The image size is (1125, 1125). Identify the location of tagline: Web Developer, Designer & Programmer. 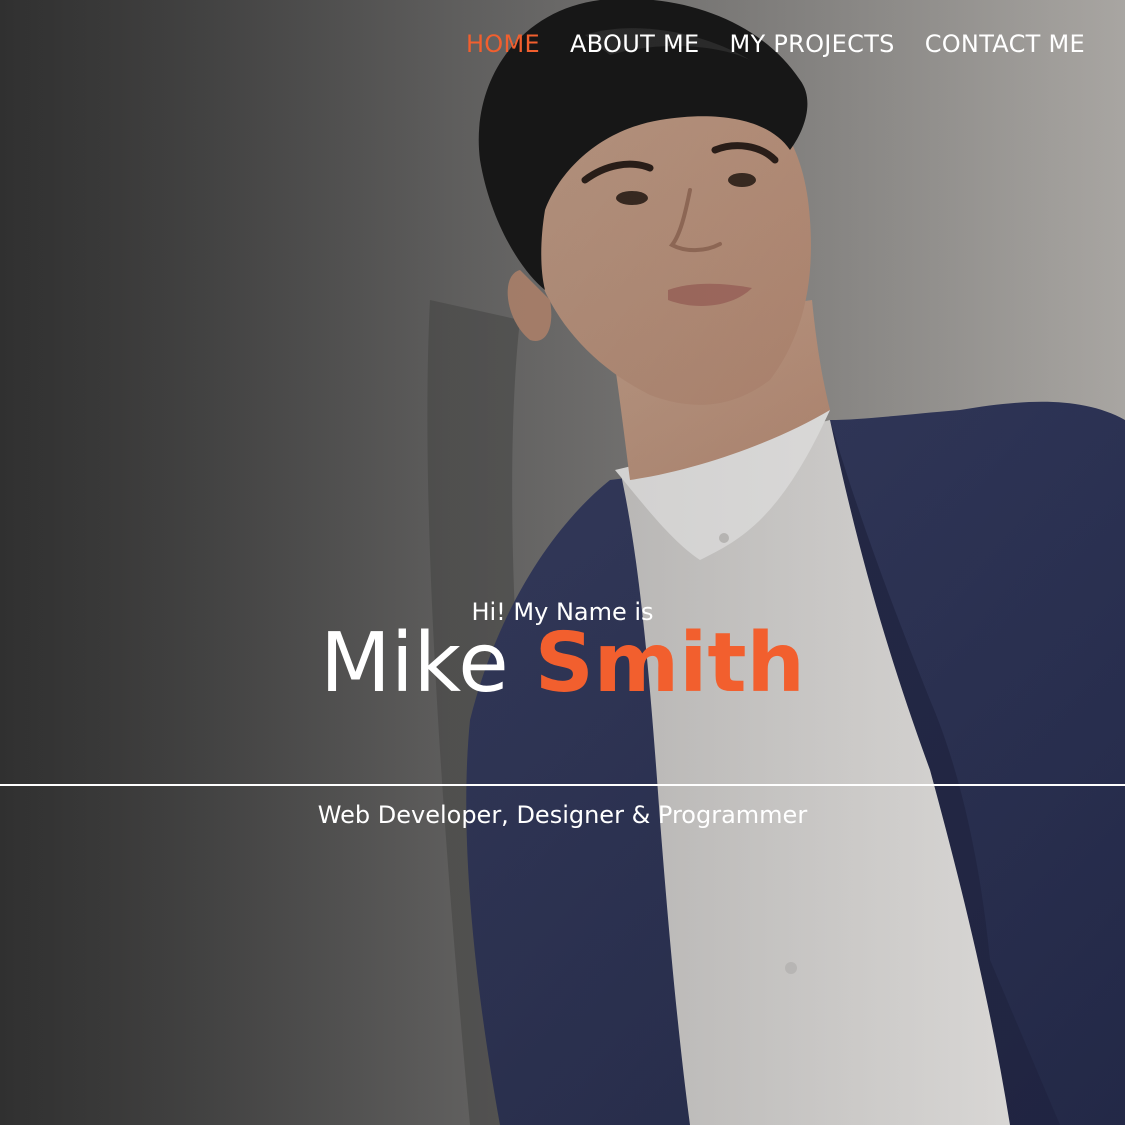
(562, 815).